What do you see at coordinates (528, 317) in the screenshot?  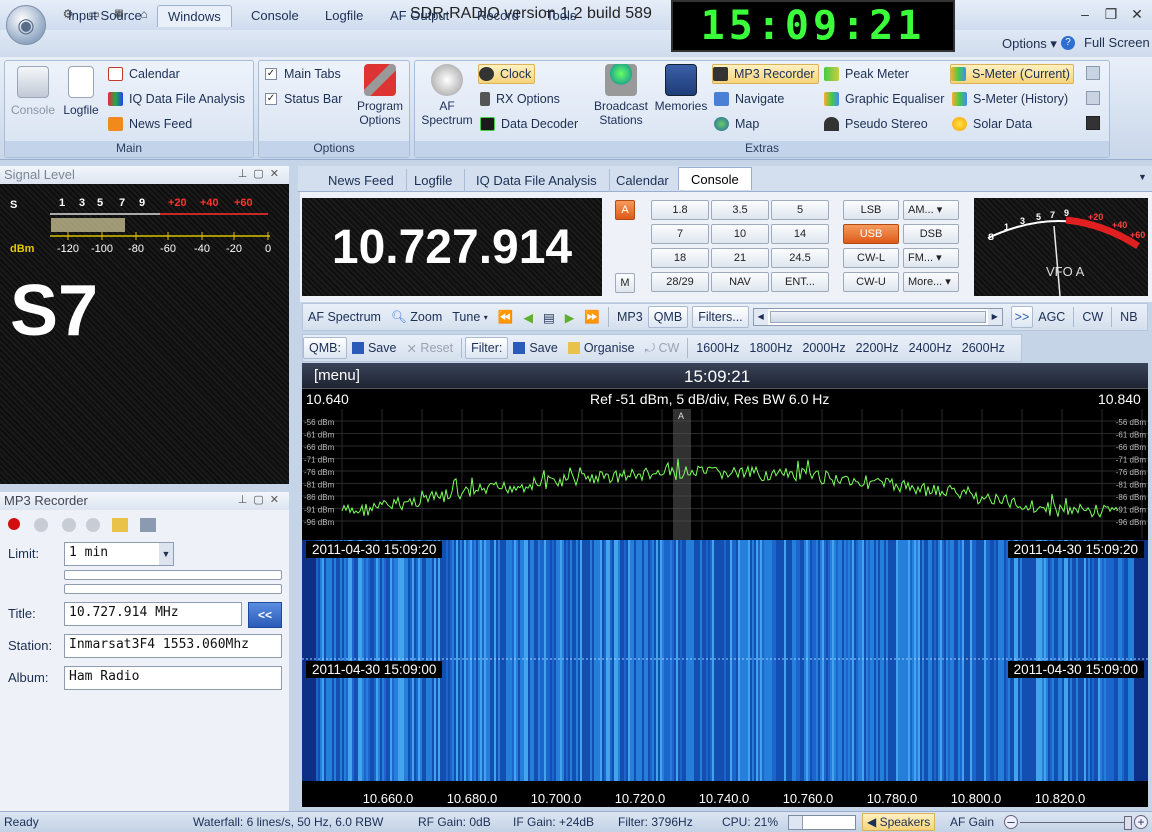 I see `rewind-icon: ◀` at bounding box center [528, 317].